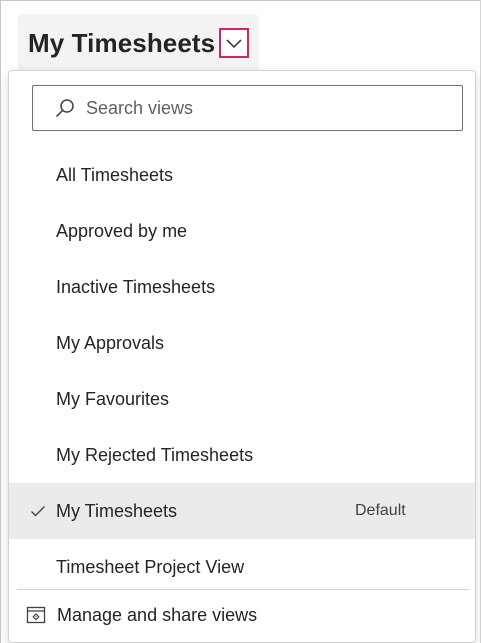 This screenshot has height=643, width=481. I want to click on page-border-left, so click(0, 321).